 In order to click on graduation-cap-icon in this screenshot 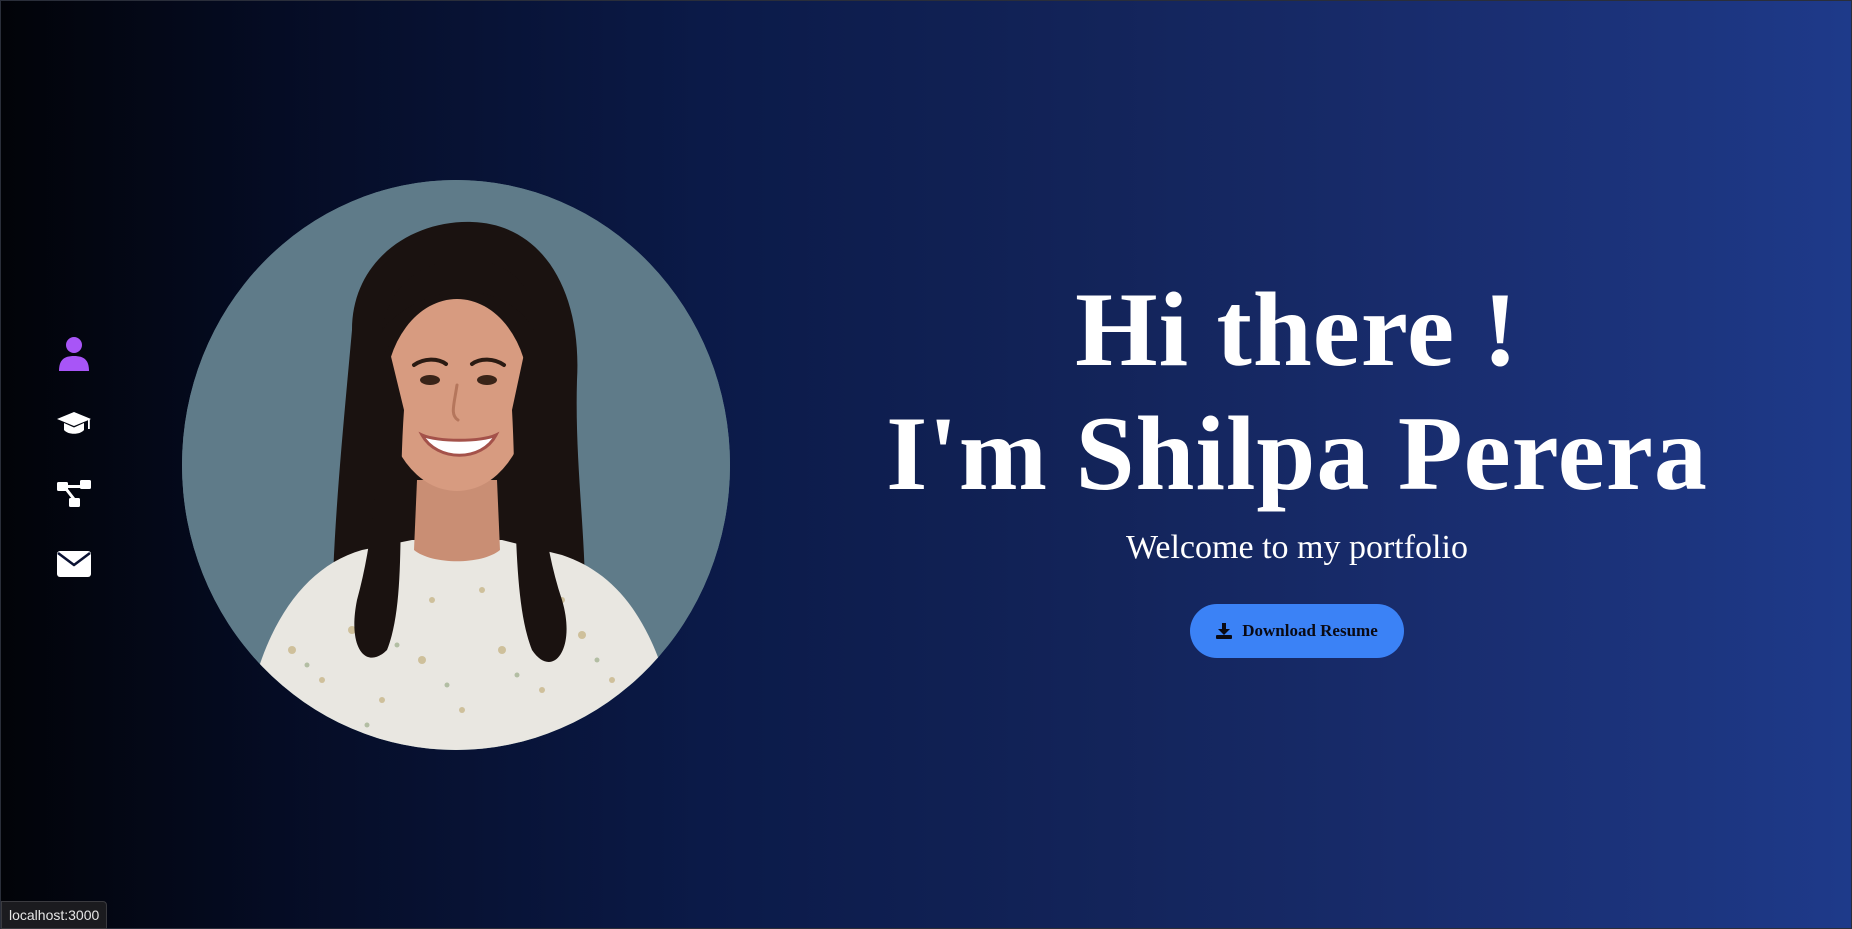, I will do `click(74, 423)`.